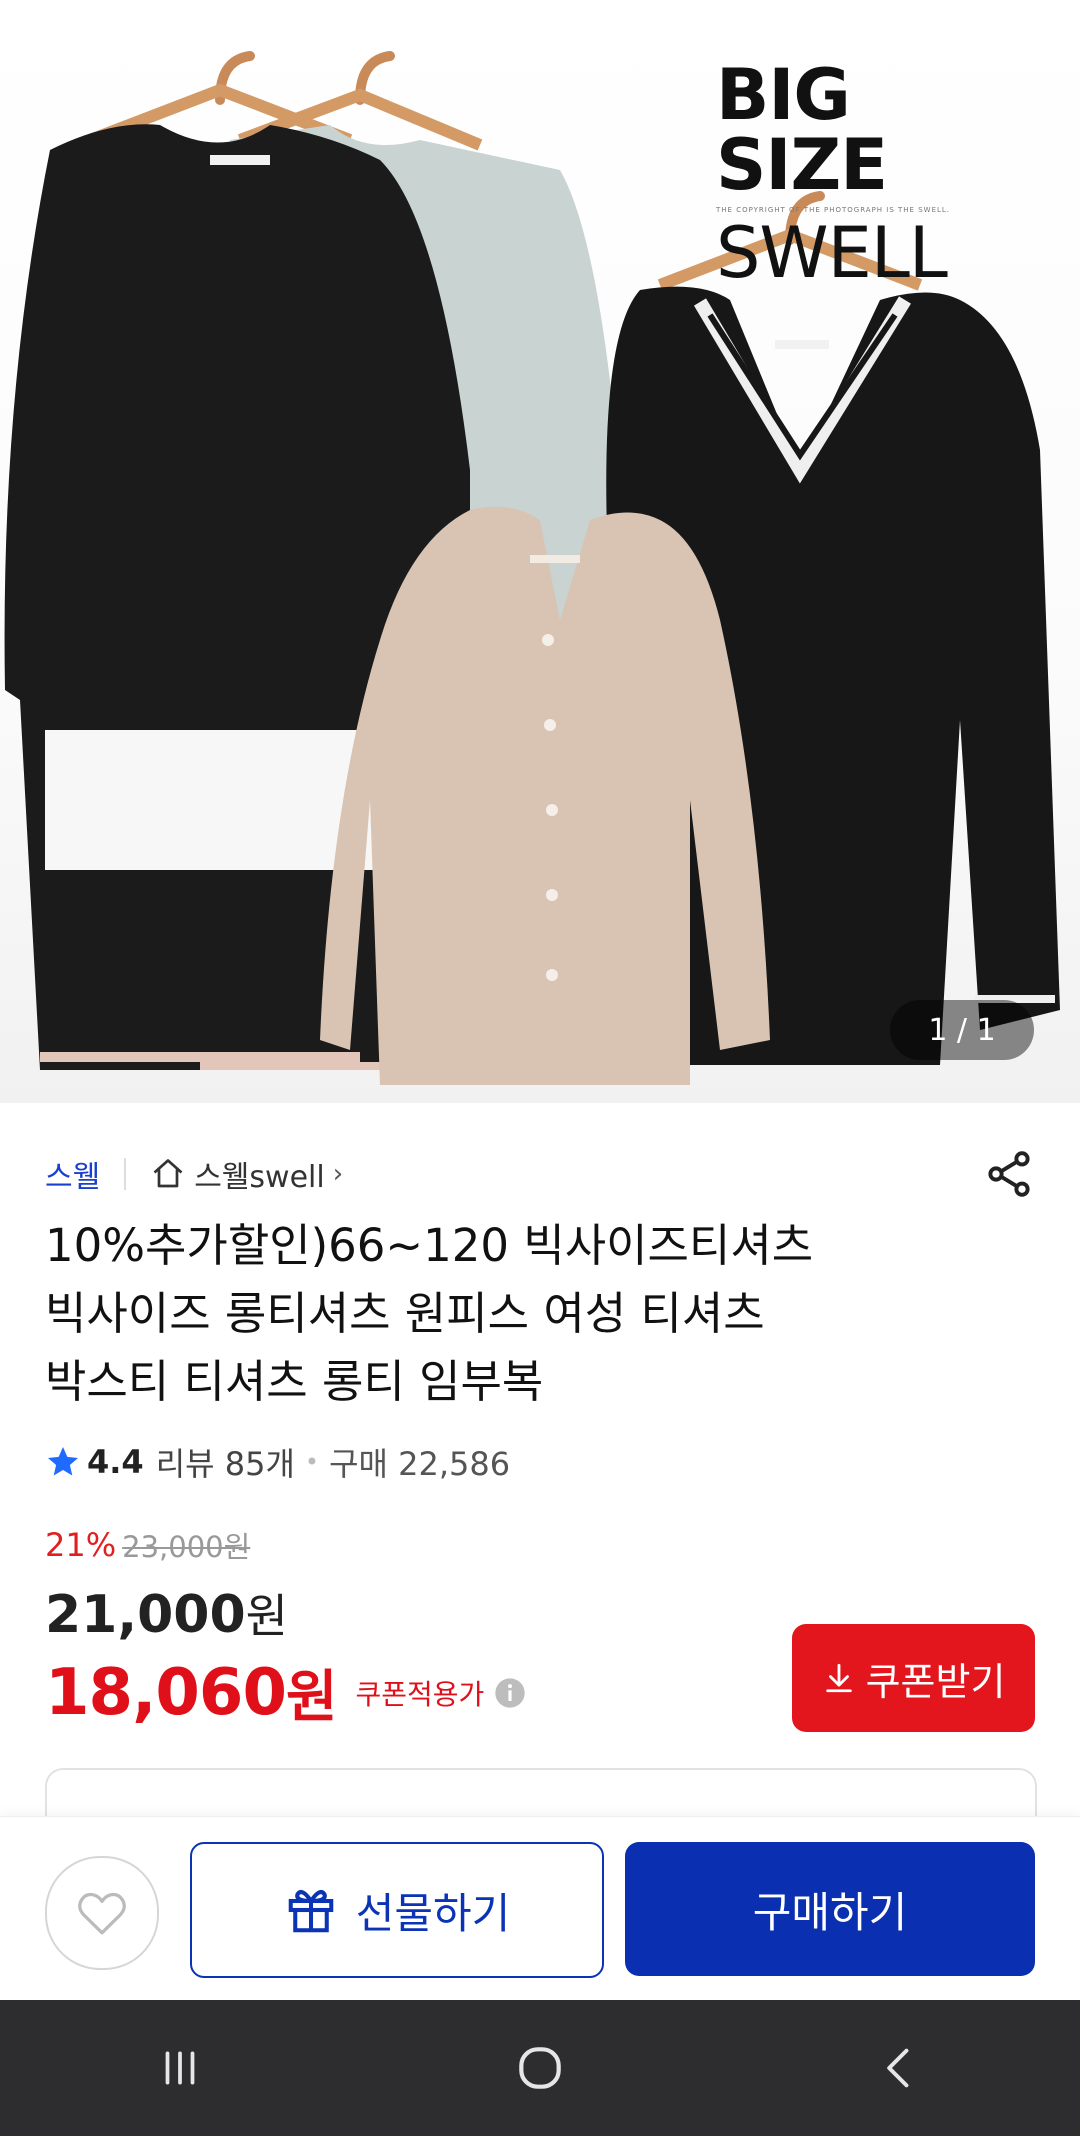  Describe the element at coordinates (935, 1681) in the screenshot. I see `coupon-button-label: 쿠폰받기` at that location.